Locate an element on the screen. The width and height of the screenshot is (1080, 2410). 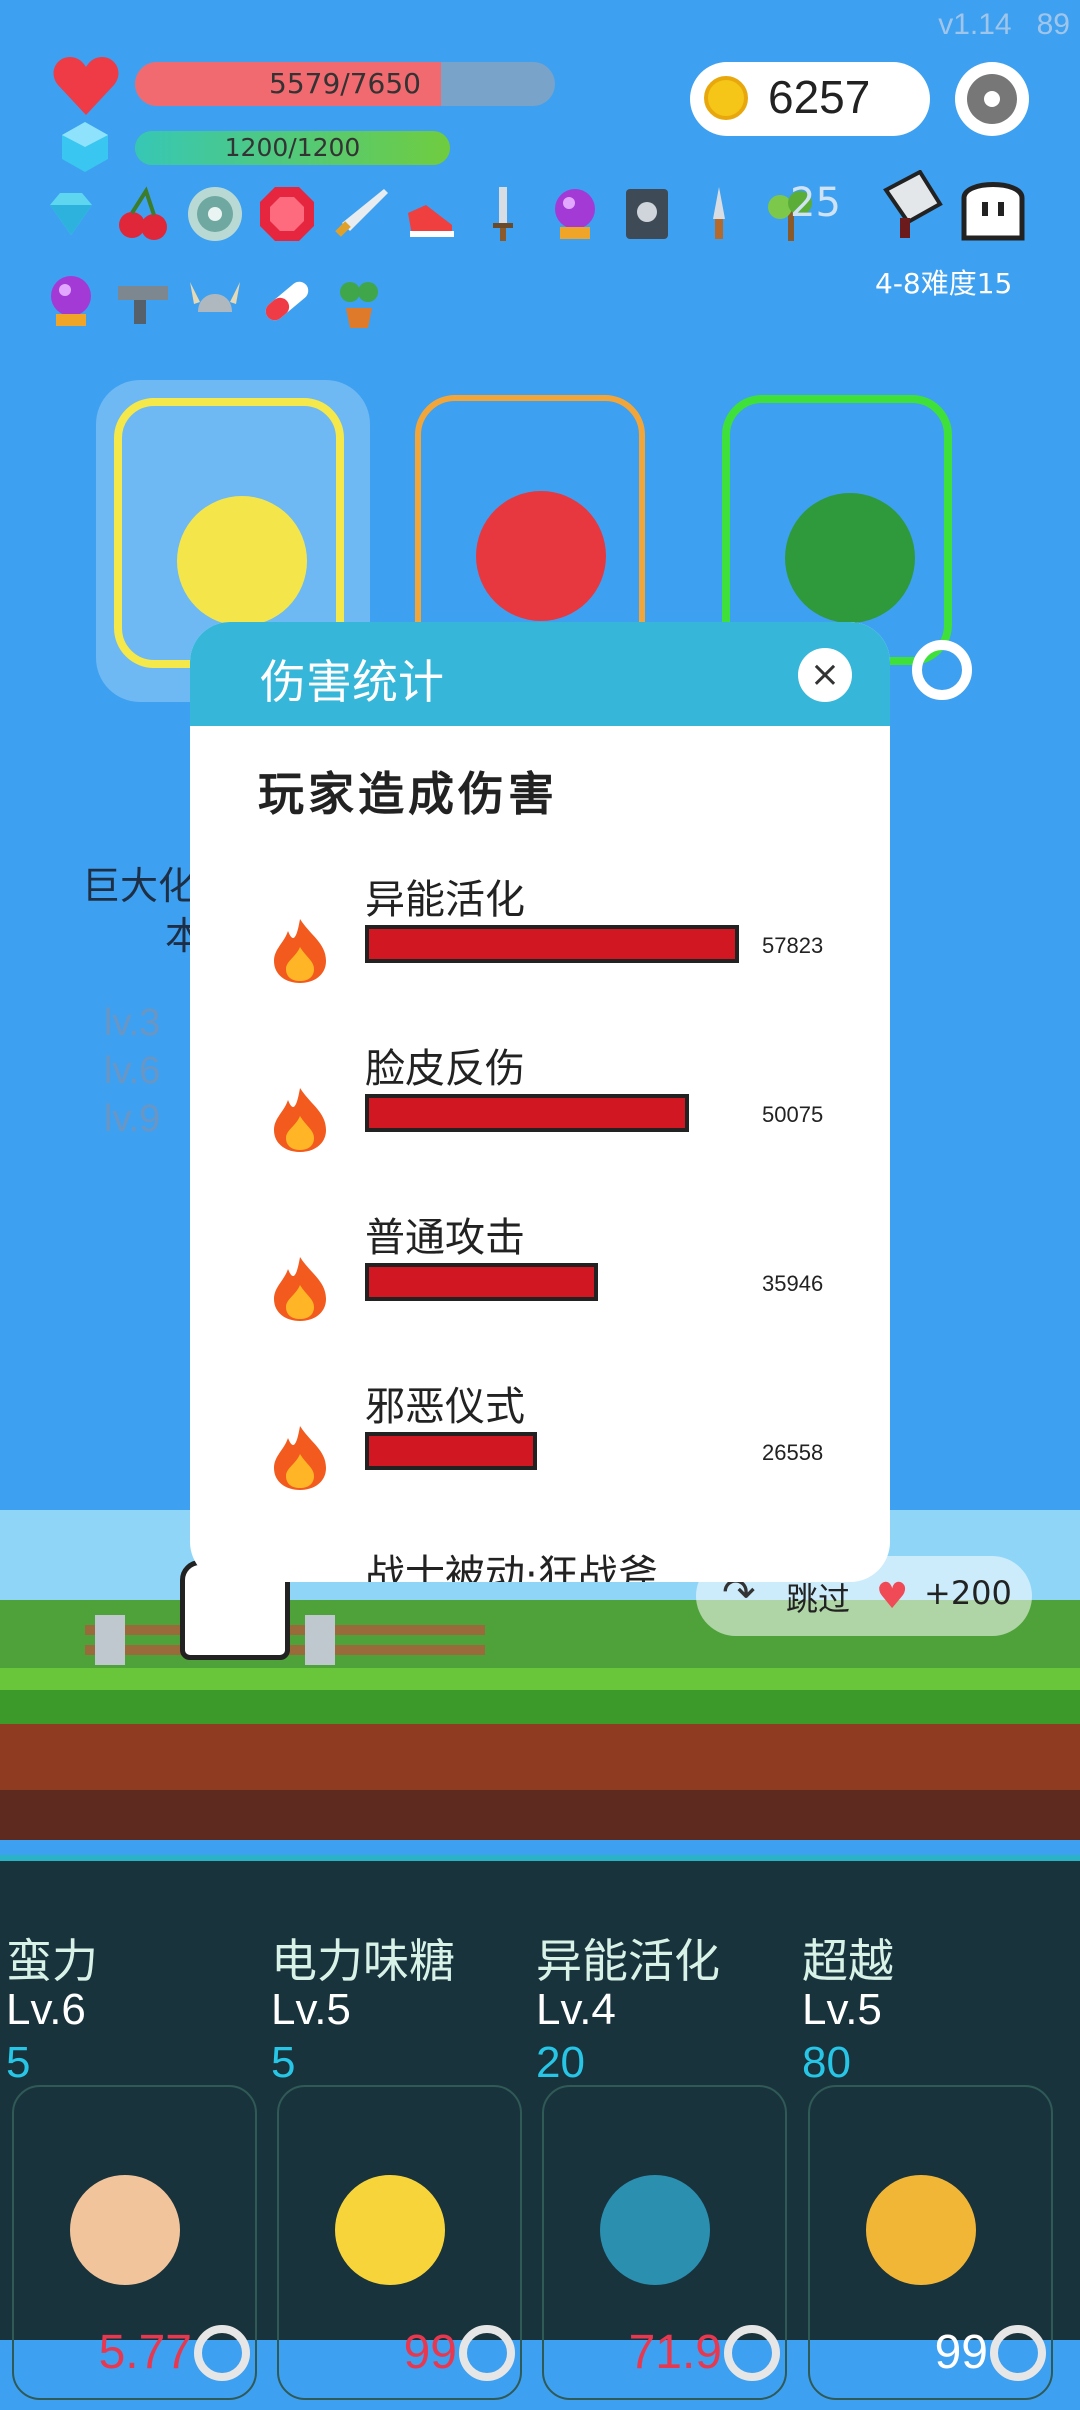
hp-bar: 5579/7650 is located at coordinates (345, 84).